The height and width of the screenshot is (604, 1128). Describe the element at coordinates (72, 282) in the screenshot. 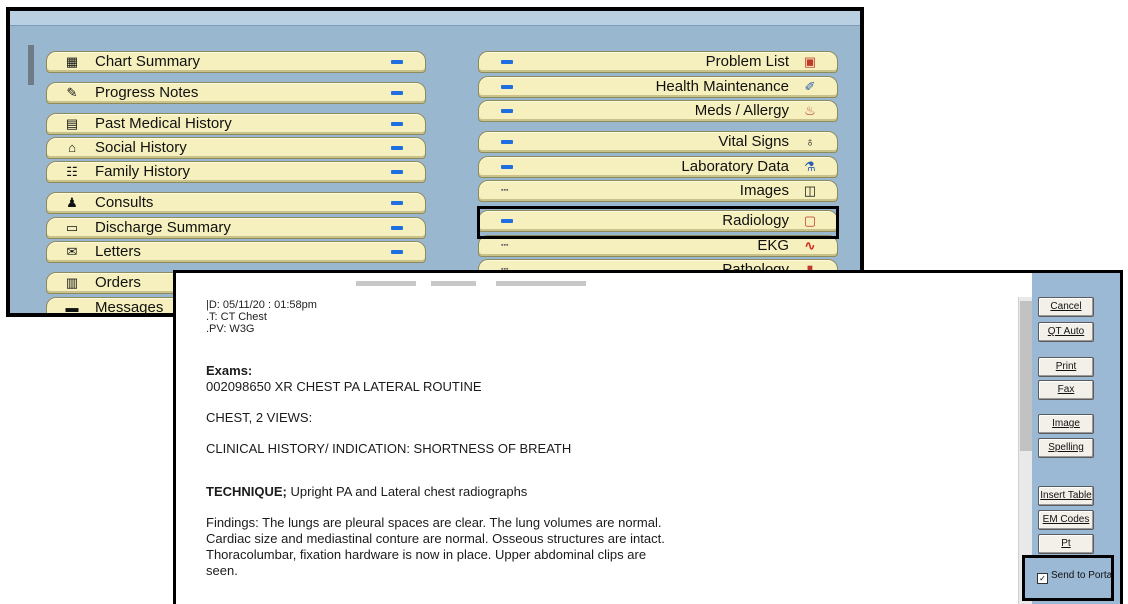

I see `orders-form-icon: ▥` at that location.